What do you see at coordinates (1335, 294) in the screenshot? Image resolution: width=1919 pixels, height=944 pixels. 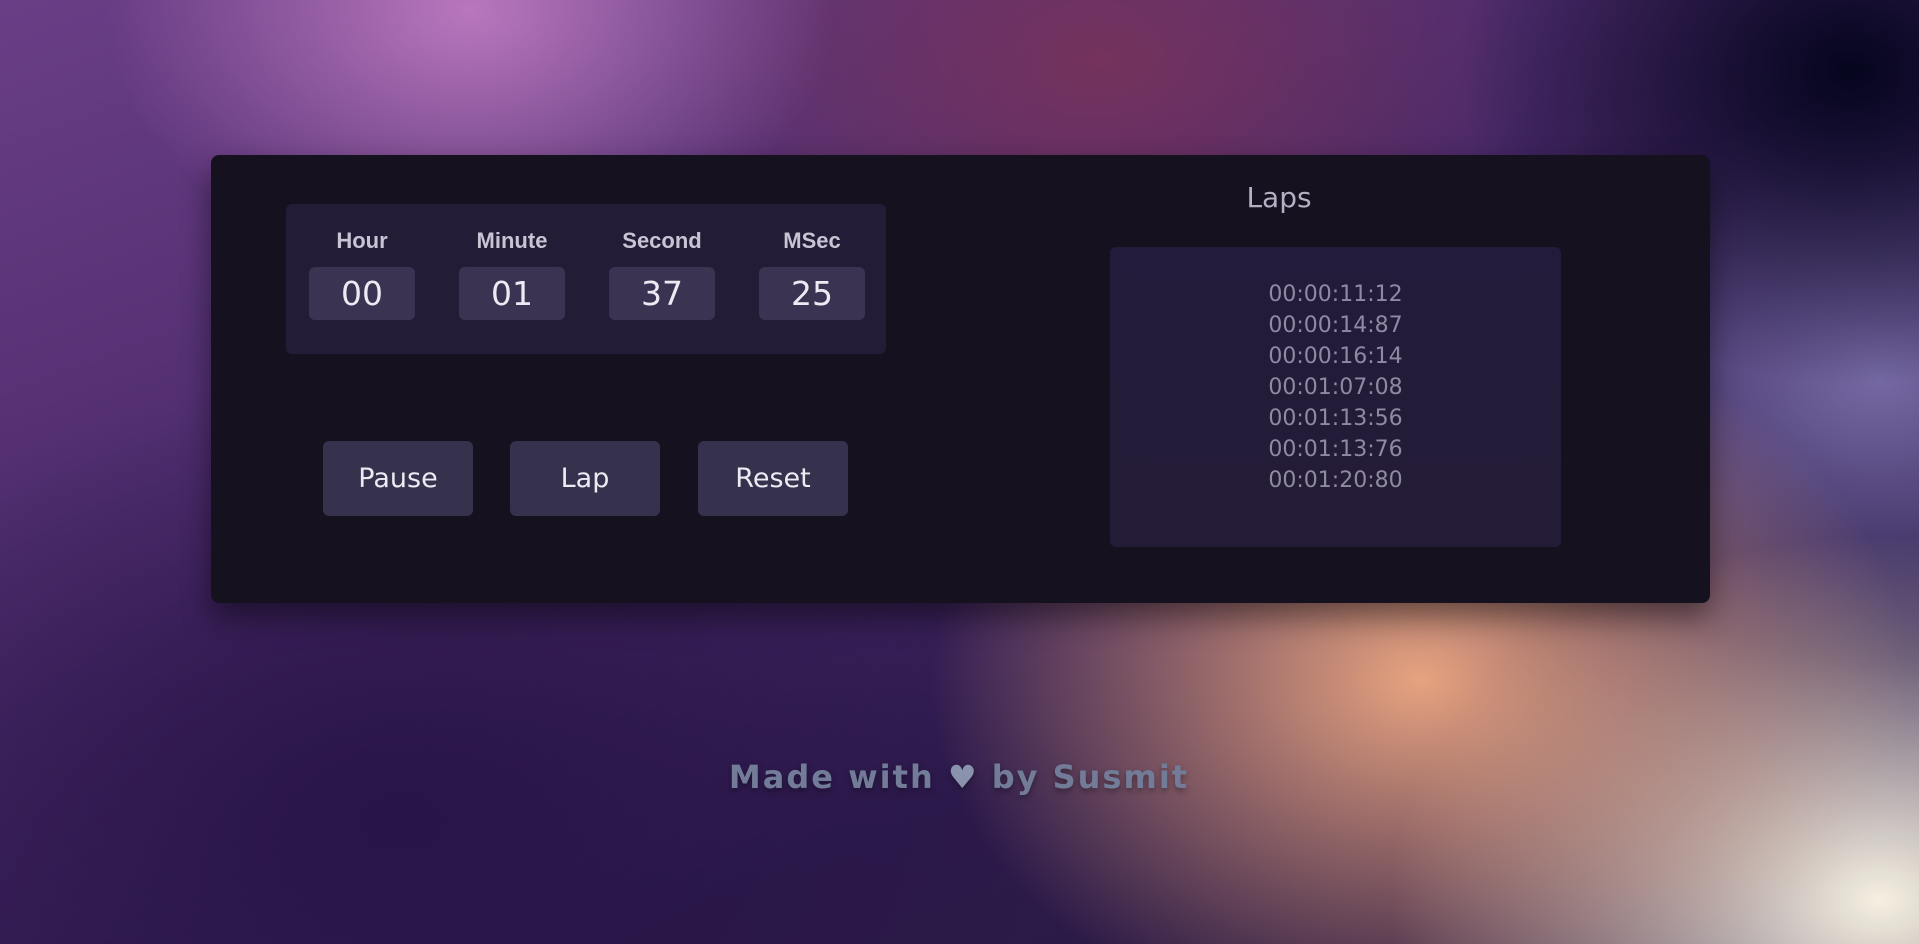 I see `lap-item: 00:00:11:12` at bounding box center [1335, 294].